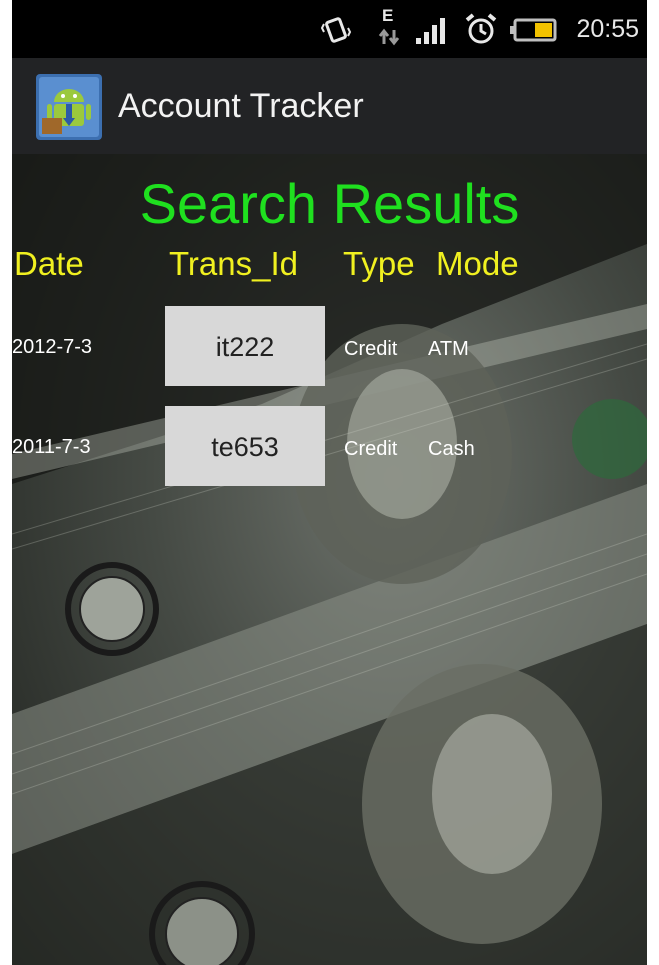 This screenshot has width=659, height=965. Describe the element at coordinates (388, 15) in the screenshot. I see `edge-label: E` at that location.